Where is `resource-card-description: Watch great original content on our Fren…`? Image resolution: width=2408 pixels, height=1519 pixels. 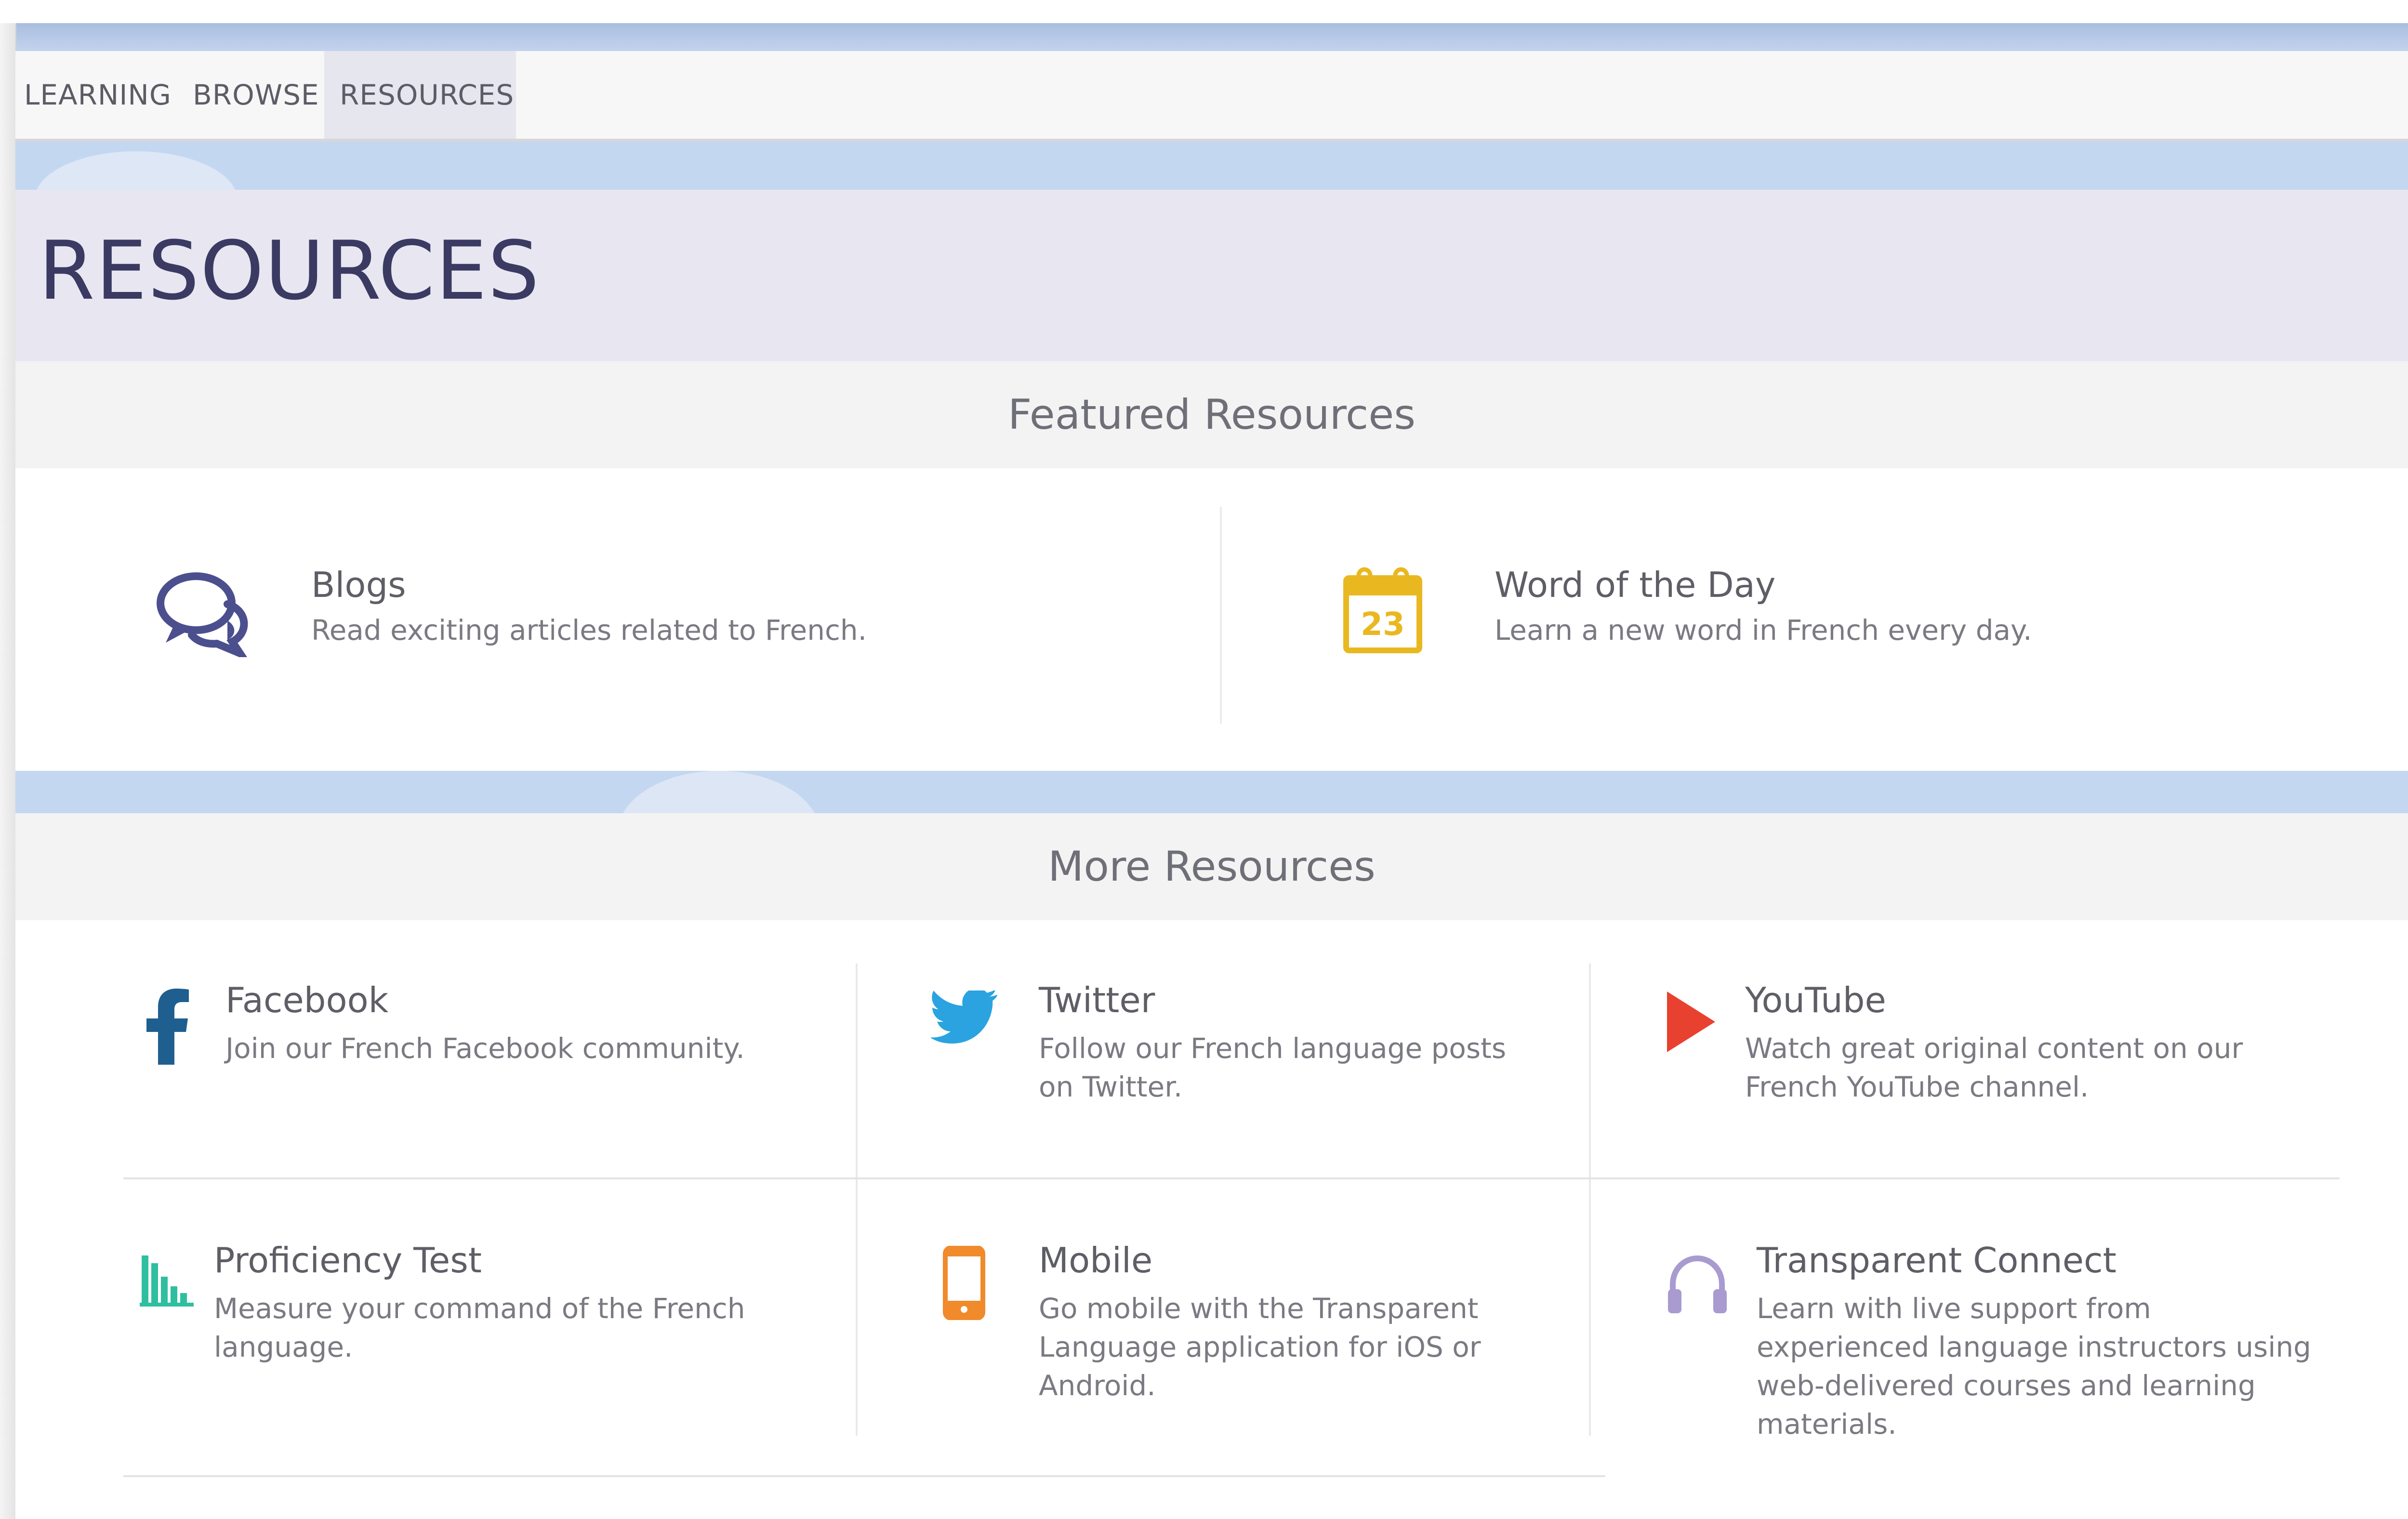 resource-card-description: Watch great original content on our Fren… is located at coordinates (1994, 1067).